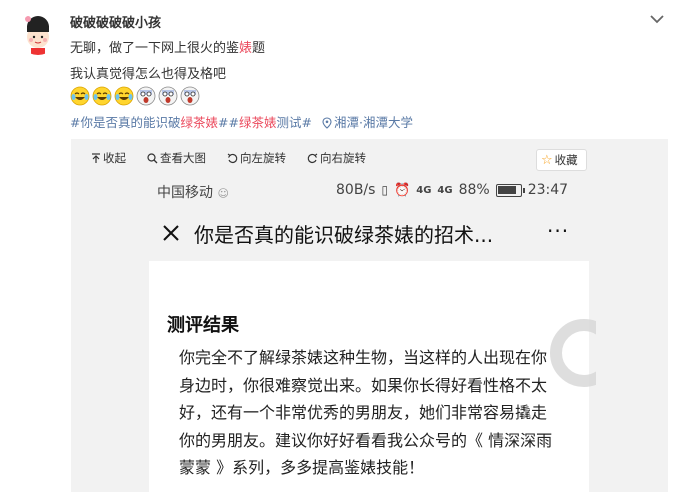 This screenshot has height=492, width=679. Describe the element at coordinates (263, 158) in the screenshot. I see `rotate-left-label: 向左旋转` at that location.